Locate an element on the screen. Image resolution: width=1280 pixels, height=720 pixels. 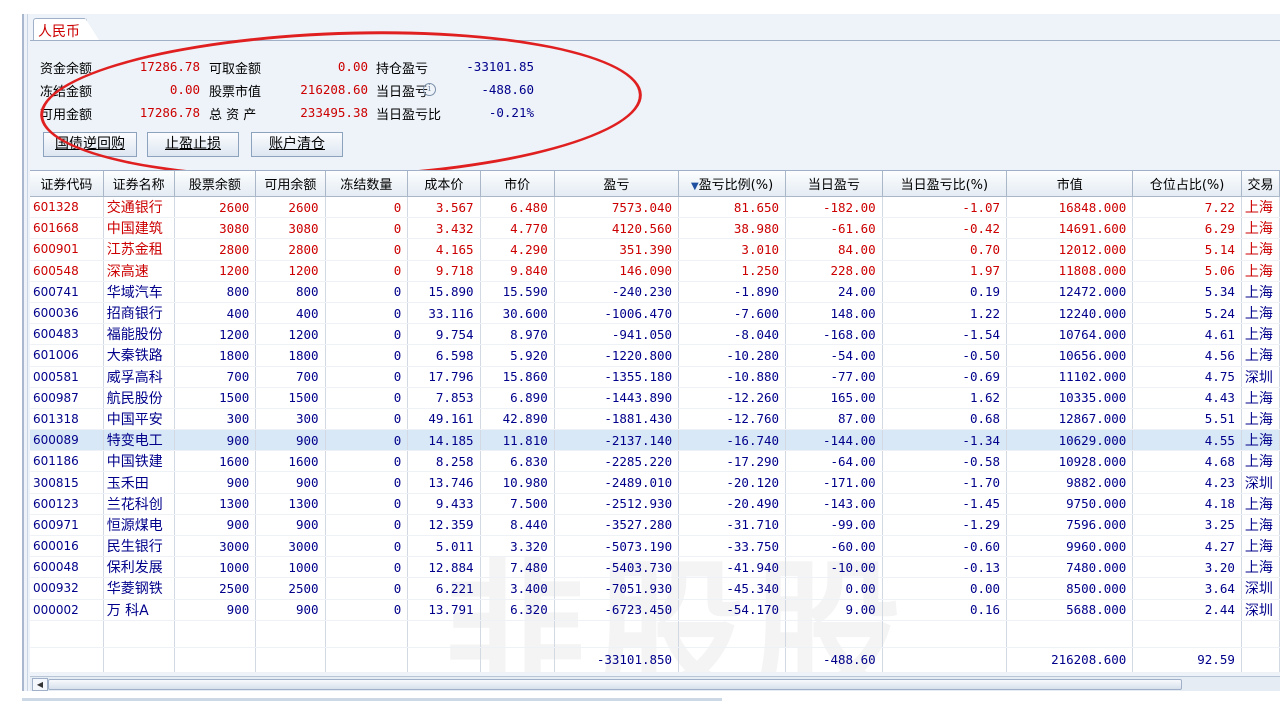
security-code: 000581 is located at coordinates (67, 377).